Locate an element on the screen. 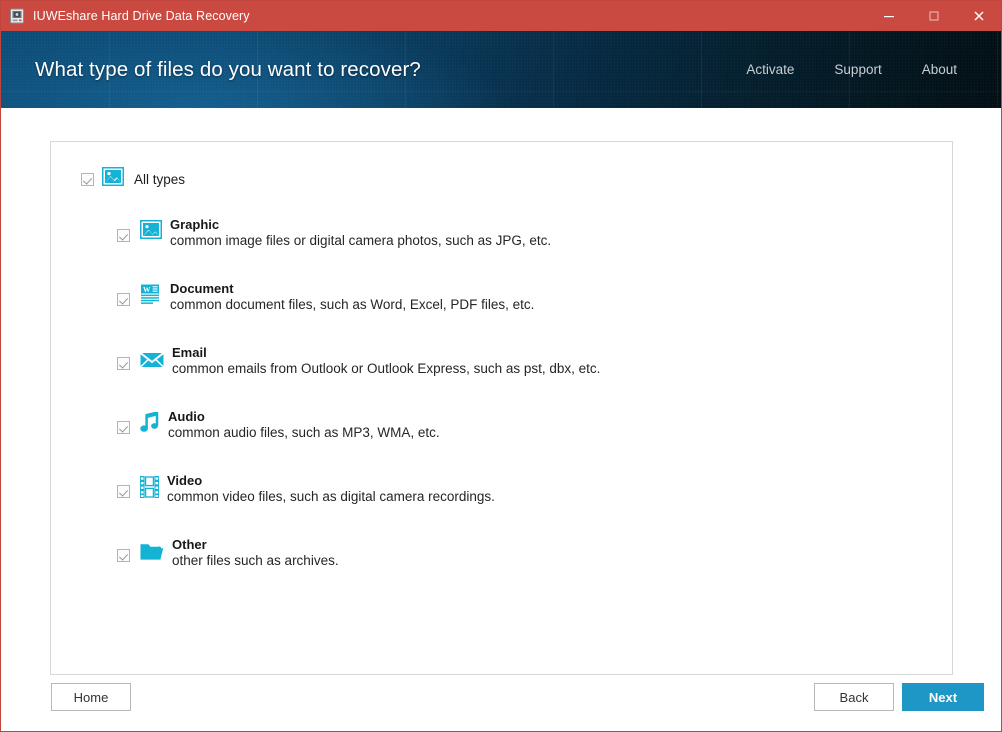 Image resolution: width=1002 pixels, height=732 pixels. document-checkbox is located at coordinates (123, 300).